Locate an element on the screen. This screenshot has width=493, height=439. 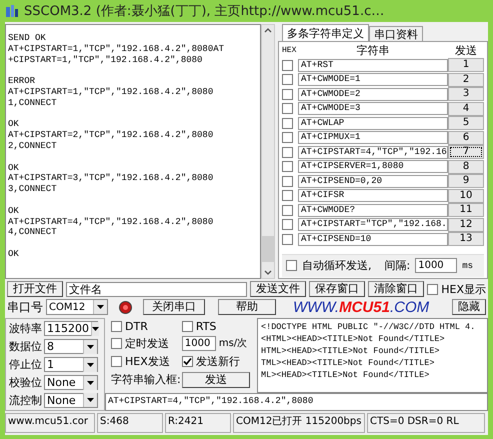
status-cell: S:468 is located at coordinates (130, 423).